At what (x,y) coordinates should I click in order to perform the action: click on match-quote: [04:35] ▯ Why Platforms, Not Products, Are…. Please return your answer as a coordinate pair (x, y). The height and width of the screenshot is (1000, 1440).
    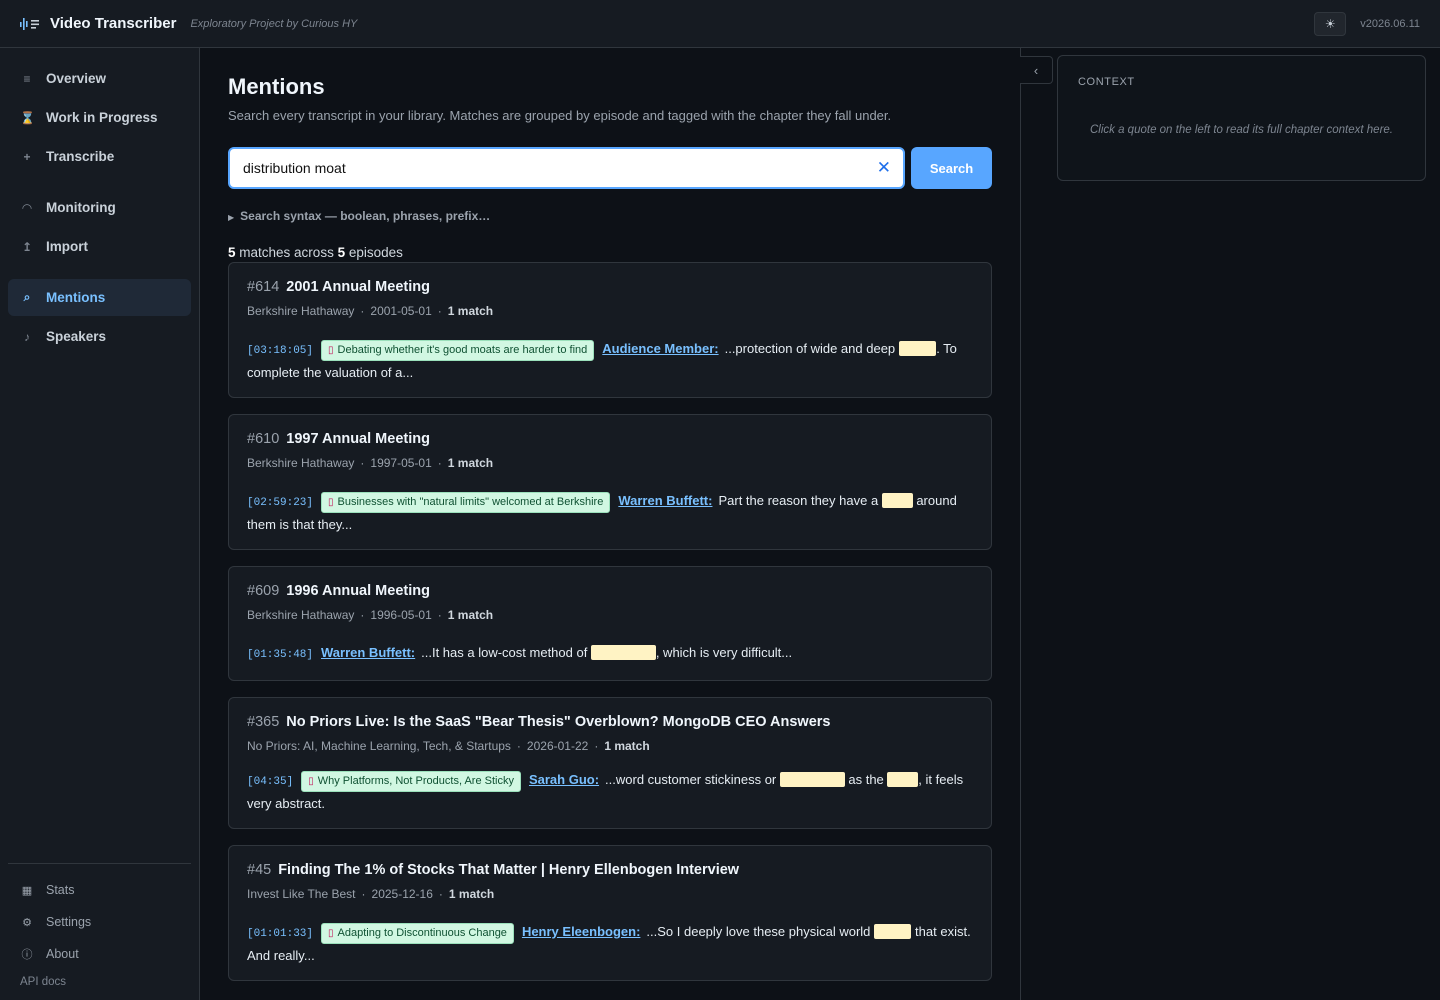
    Looking at the image, I should click on (610, 791).